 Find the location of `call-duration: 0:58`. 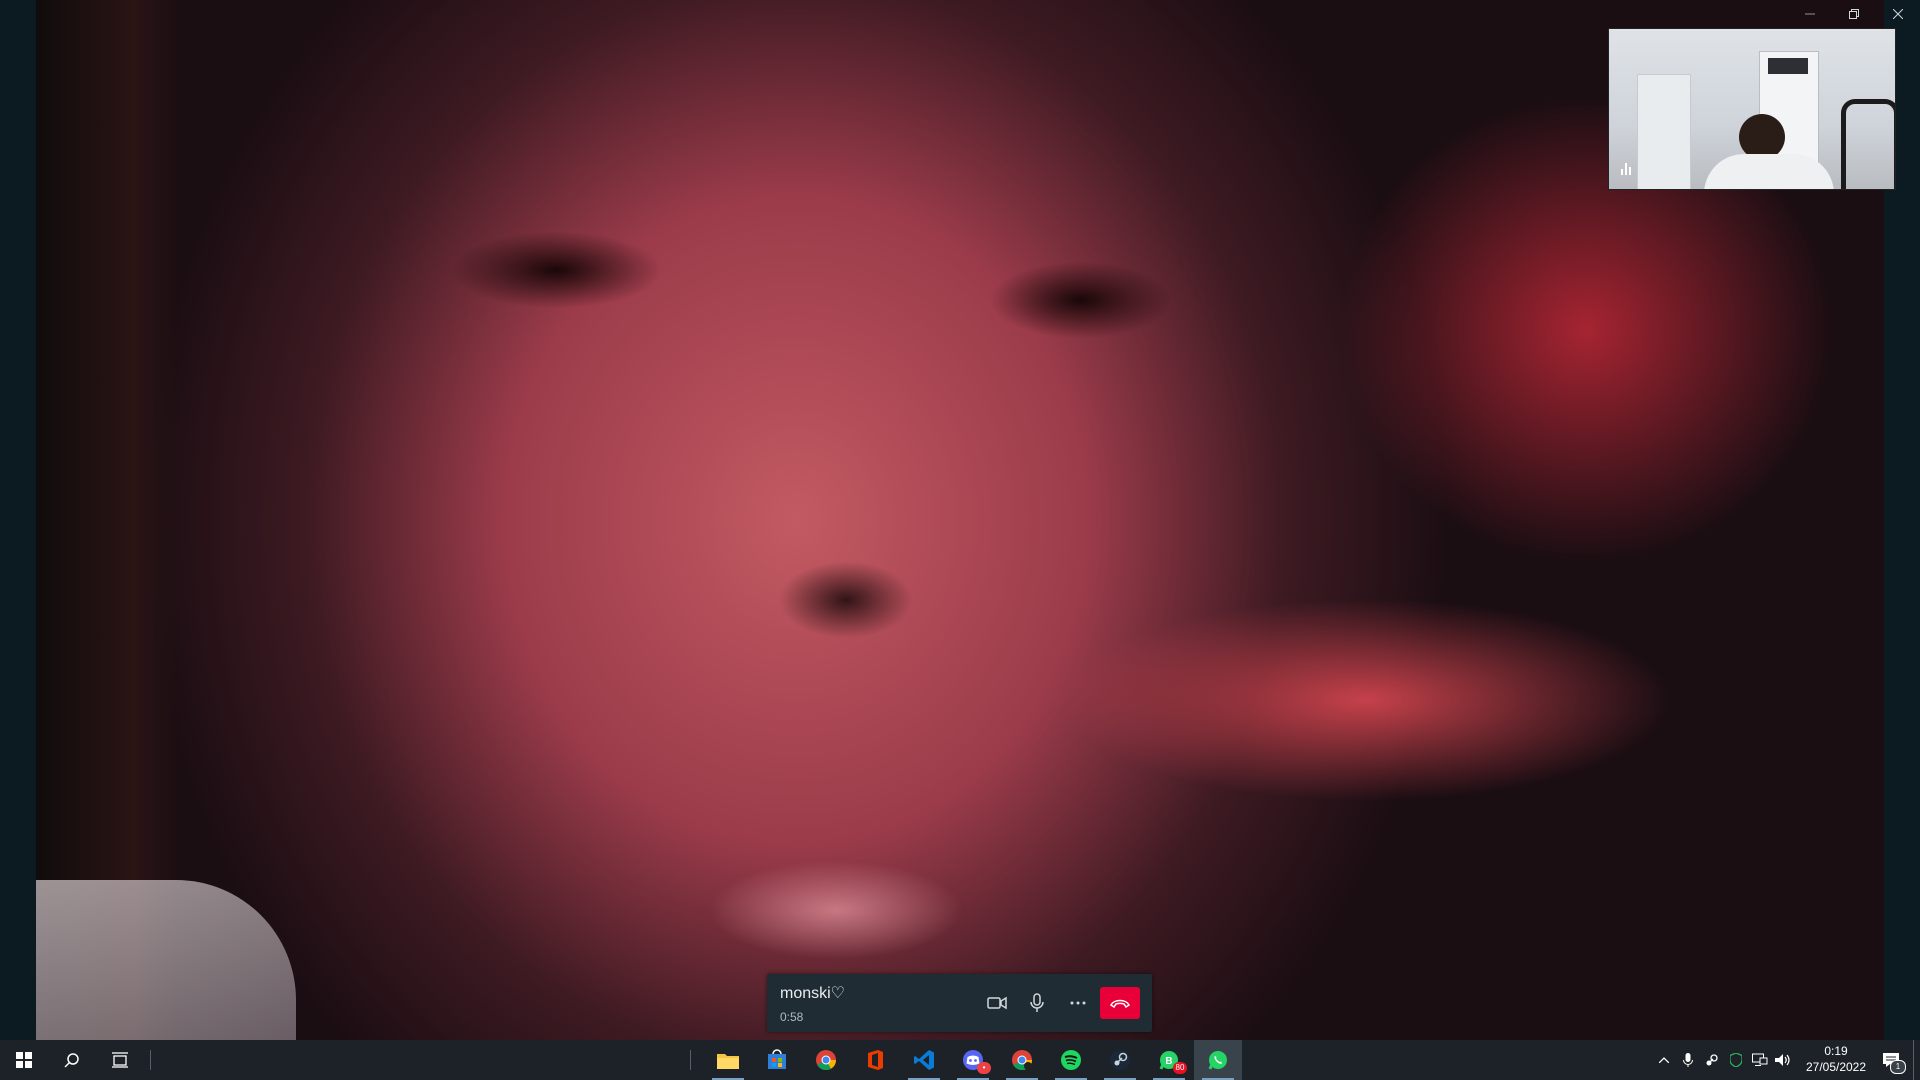

call-duration: 0:58 is located at coordinates (792, 1017).